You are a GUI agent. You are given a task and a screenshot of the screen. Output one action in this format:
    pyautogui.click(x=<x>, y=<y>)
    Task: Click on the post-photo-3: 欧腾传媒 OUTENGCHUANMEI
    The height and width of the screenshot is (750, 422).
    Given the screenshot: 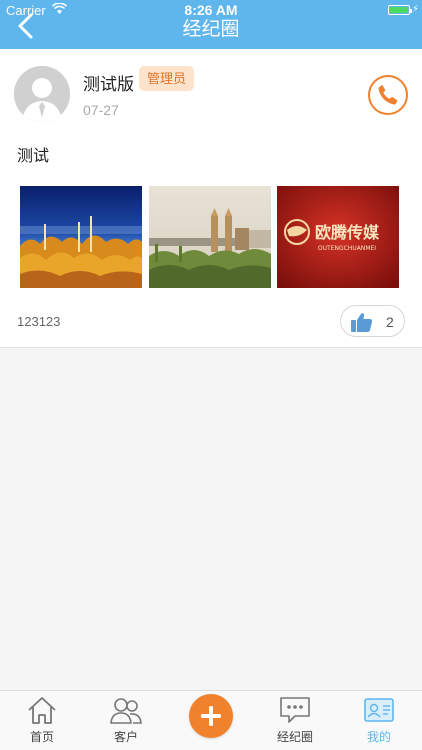 What is the action you would take?
    pyautogui.click(x=338, y=237)
    